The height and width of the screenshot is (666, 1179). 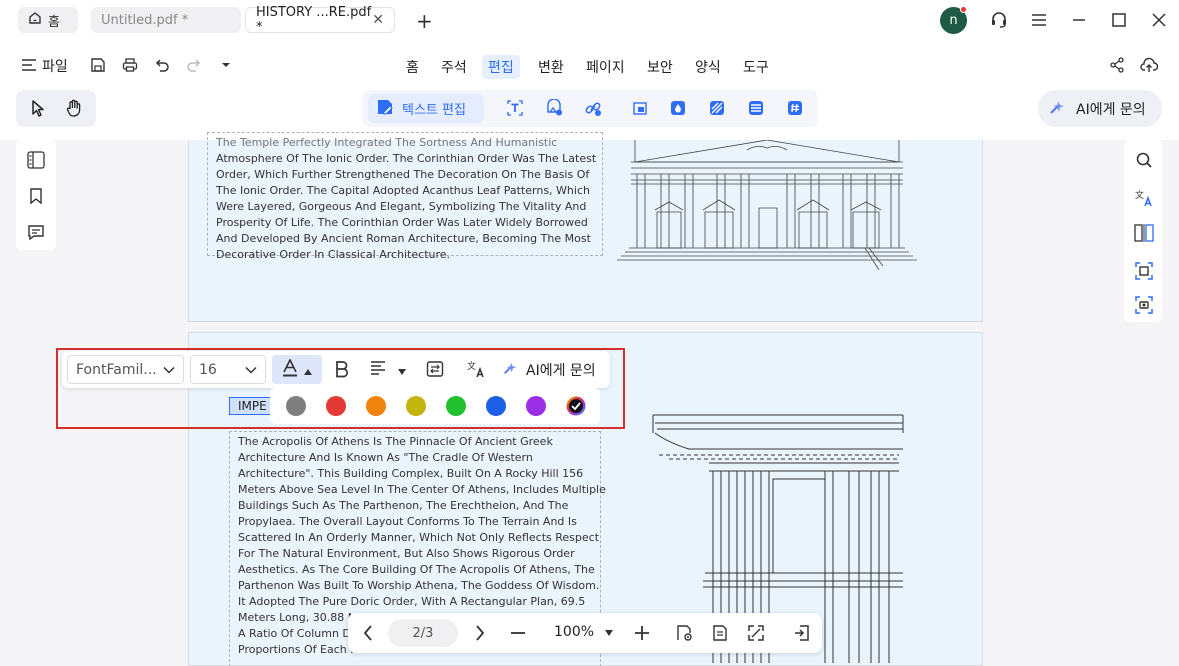 What do you see at coordinates (802, 633) in the screenshot?
I see `exit-fullscreen-icon` at bounding box center [802, 633].